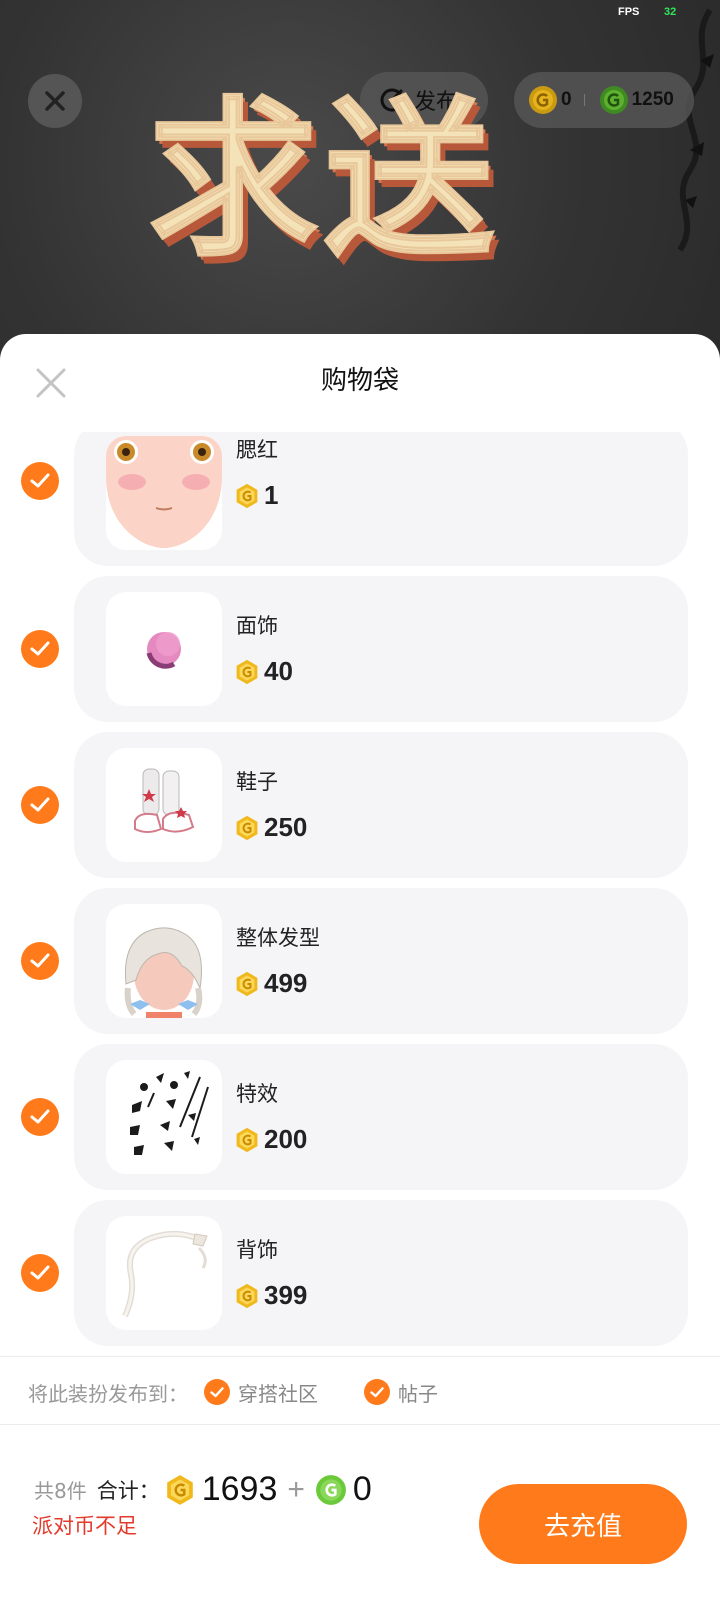 This screenshot has width=720, height=1600. I want to click on publish-to-label: 将此装扮发布到：, so click(108, 1393).